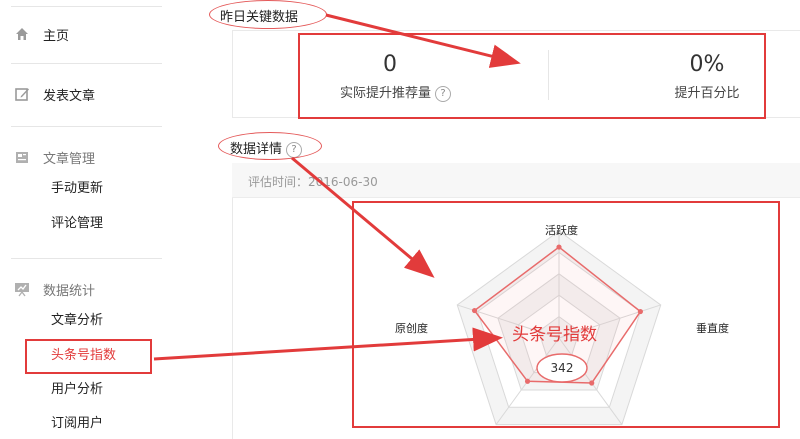 This screenshot has width=800, height=439. Describe the element at coordinates (22, 289) in the screenshot. I see `presentation-chart-icon` at that location.